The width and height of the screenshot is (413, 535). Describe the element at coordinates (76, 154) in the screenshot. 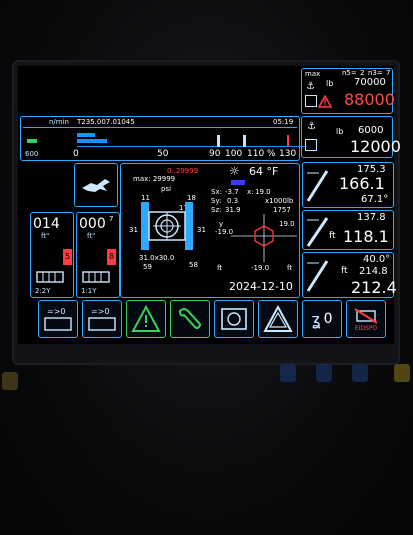

I see `tick-0: 0` at that location.